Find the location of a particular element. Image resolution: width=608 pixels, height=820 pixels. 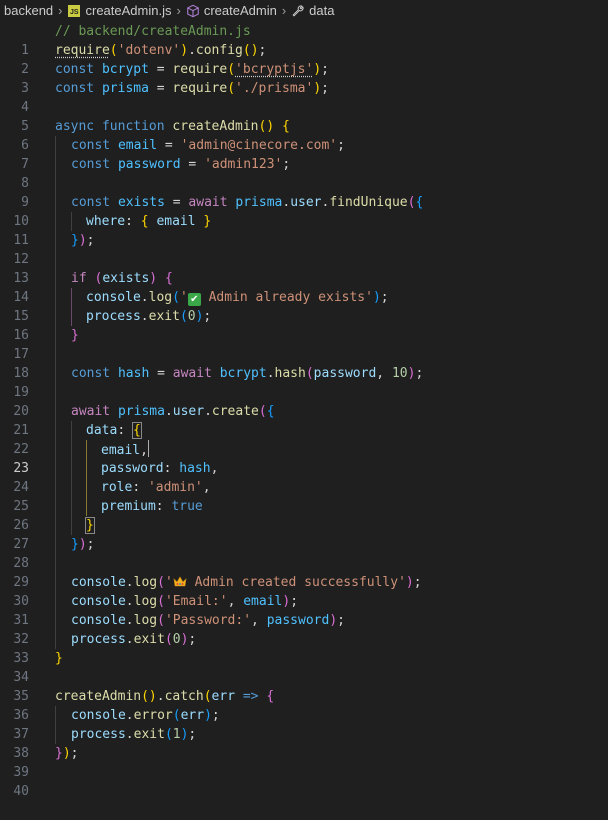

breadcrumb-property: data is located at coordinates (312, 11).